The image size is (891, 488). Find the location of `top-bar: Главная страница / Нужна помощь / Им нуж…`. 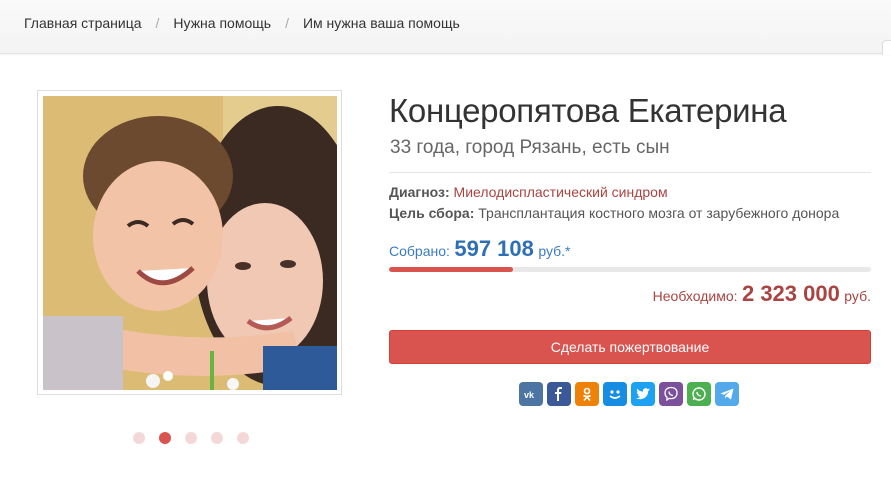

top-bar: Главная страница / Нужна помощь / Им нуж… is located at coordinates (445, 27).